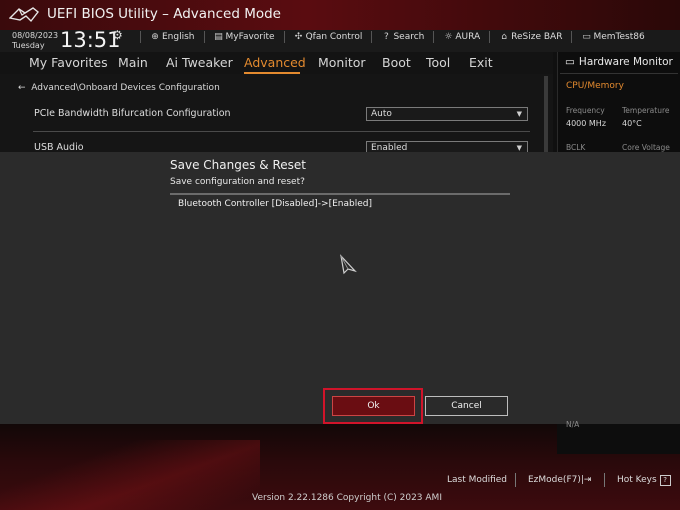 Image resolution: width=680 pixels, height=510 pixels. Describe the element at coordinates (409, 37) in the screenshot. I see `search-label: Search` at that location.